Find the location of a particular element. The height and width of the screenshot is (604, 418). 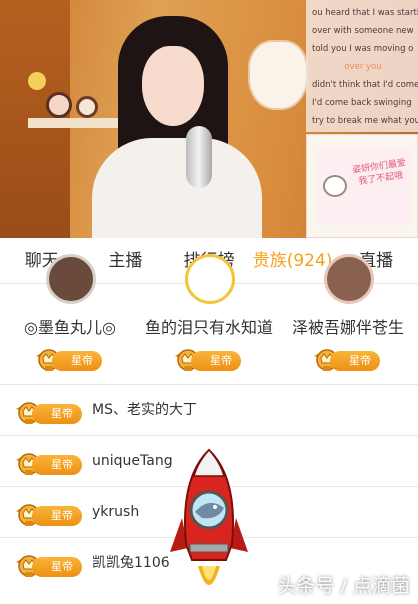

fan-name: 泽被吾娜伴苍生 is located at coordinates (347, 327).